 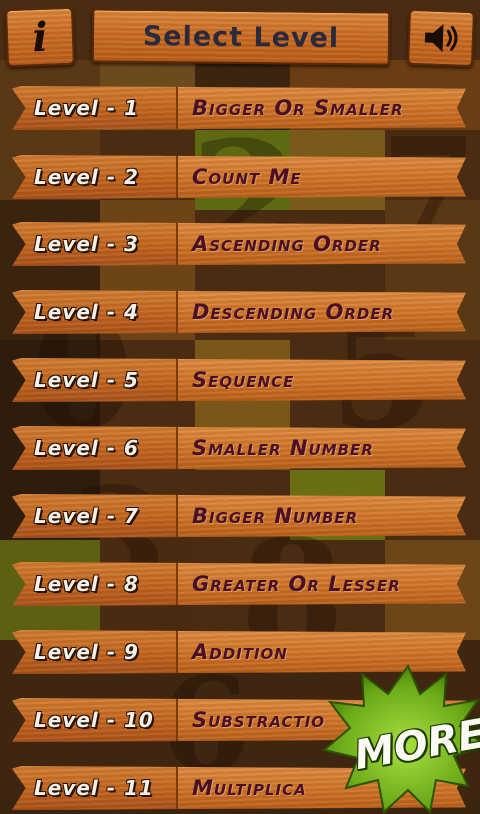 I want to click on level-number: Level - 3, so click(x=86, y=244).